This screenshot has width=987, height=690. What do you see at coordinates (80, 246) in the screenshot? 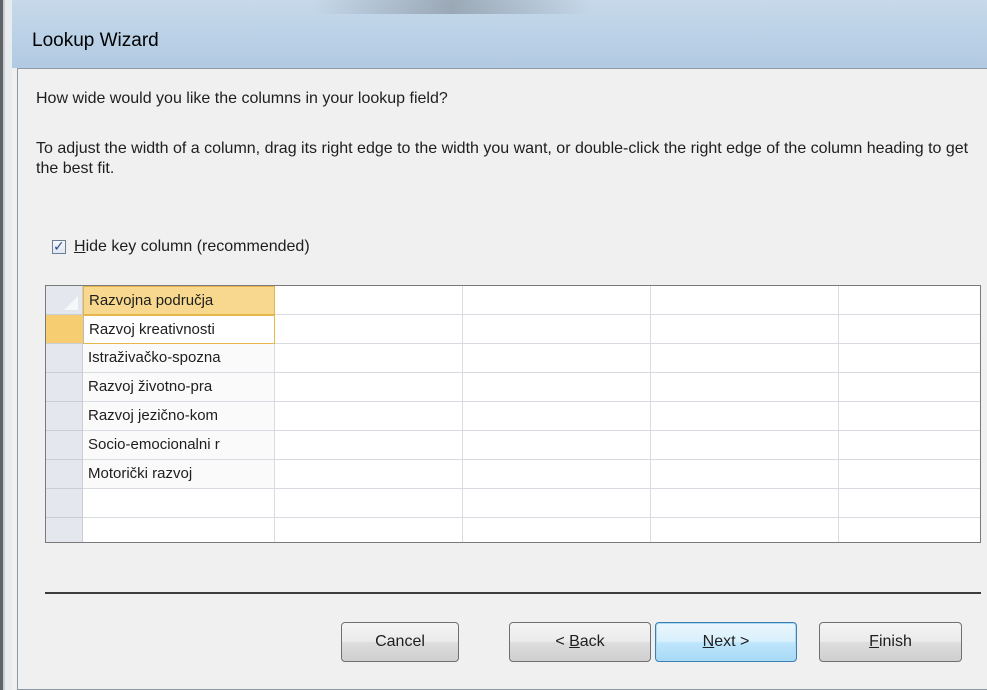
I see `hide-key-mnemonic: H` at bounding box center [80, 246].